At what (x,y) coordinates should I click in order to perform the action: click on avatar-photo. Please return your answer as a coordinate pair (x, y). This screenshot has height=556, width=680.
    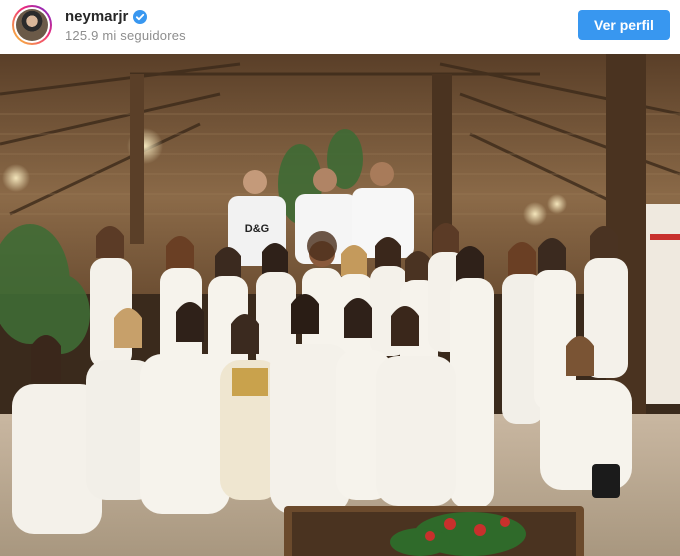
    Looking at the image, I should click on (32, 25).